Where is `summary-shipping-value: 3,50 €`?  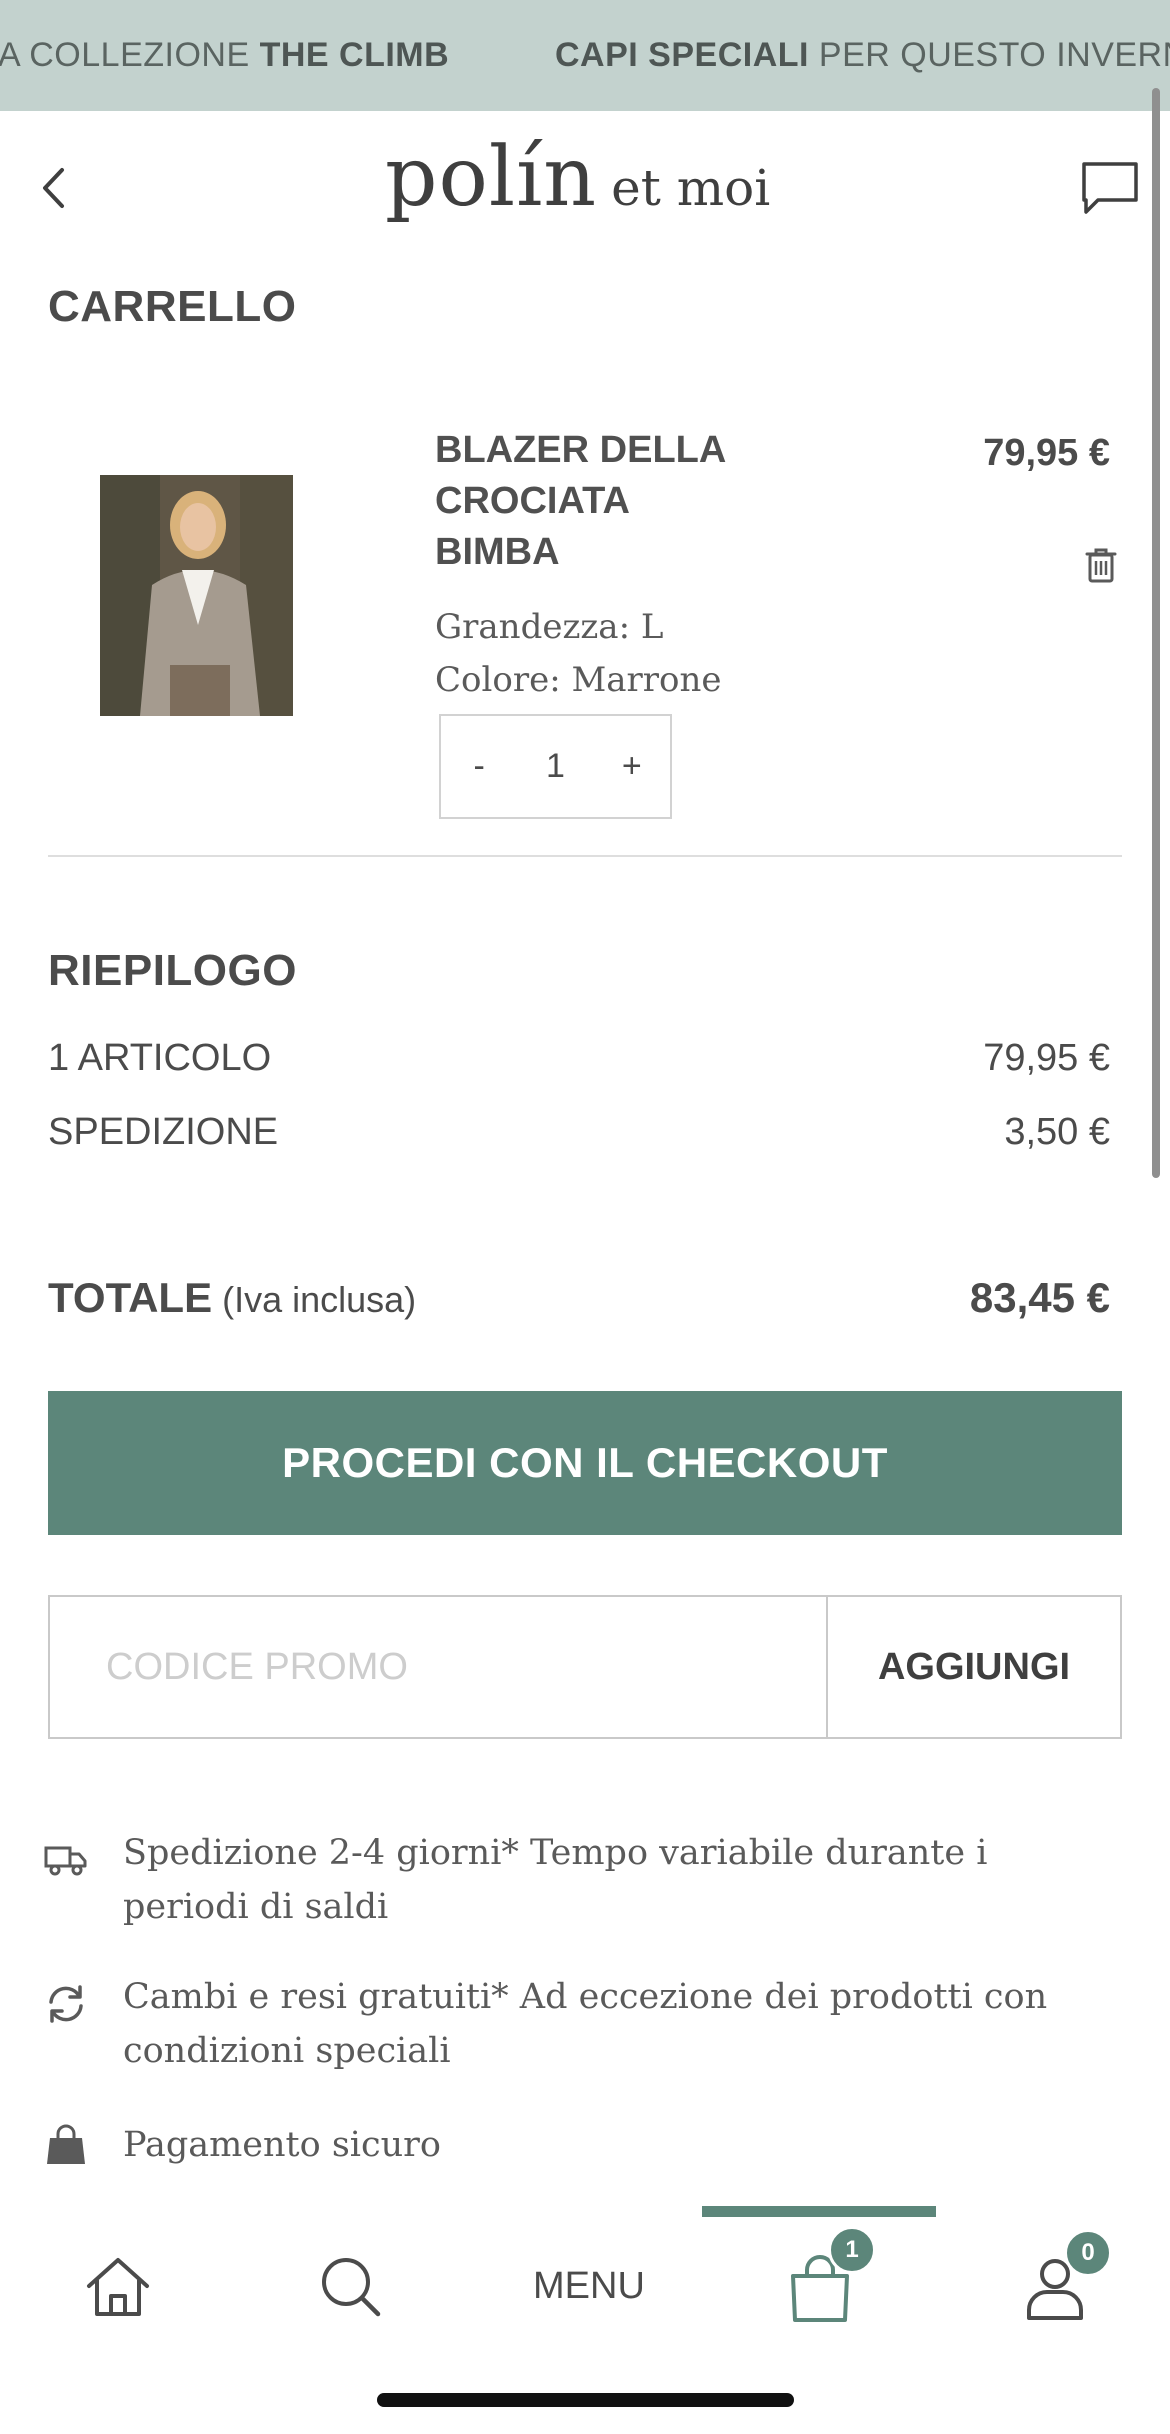
summary-shipping-value: 3,50 € is located at coordinates (1057, 1132).